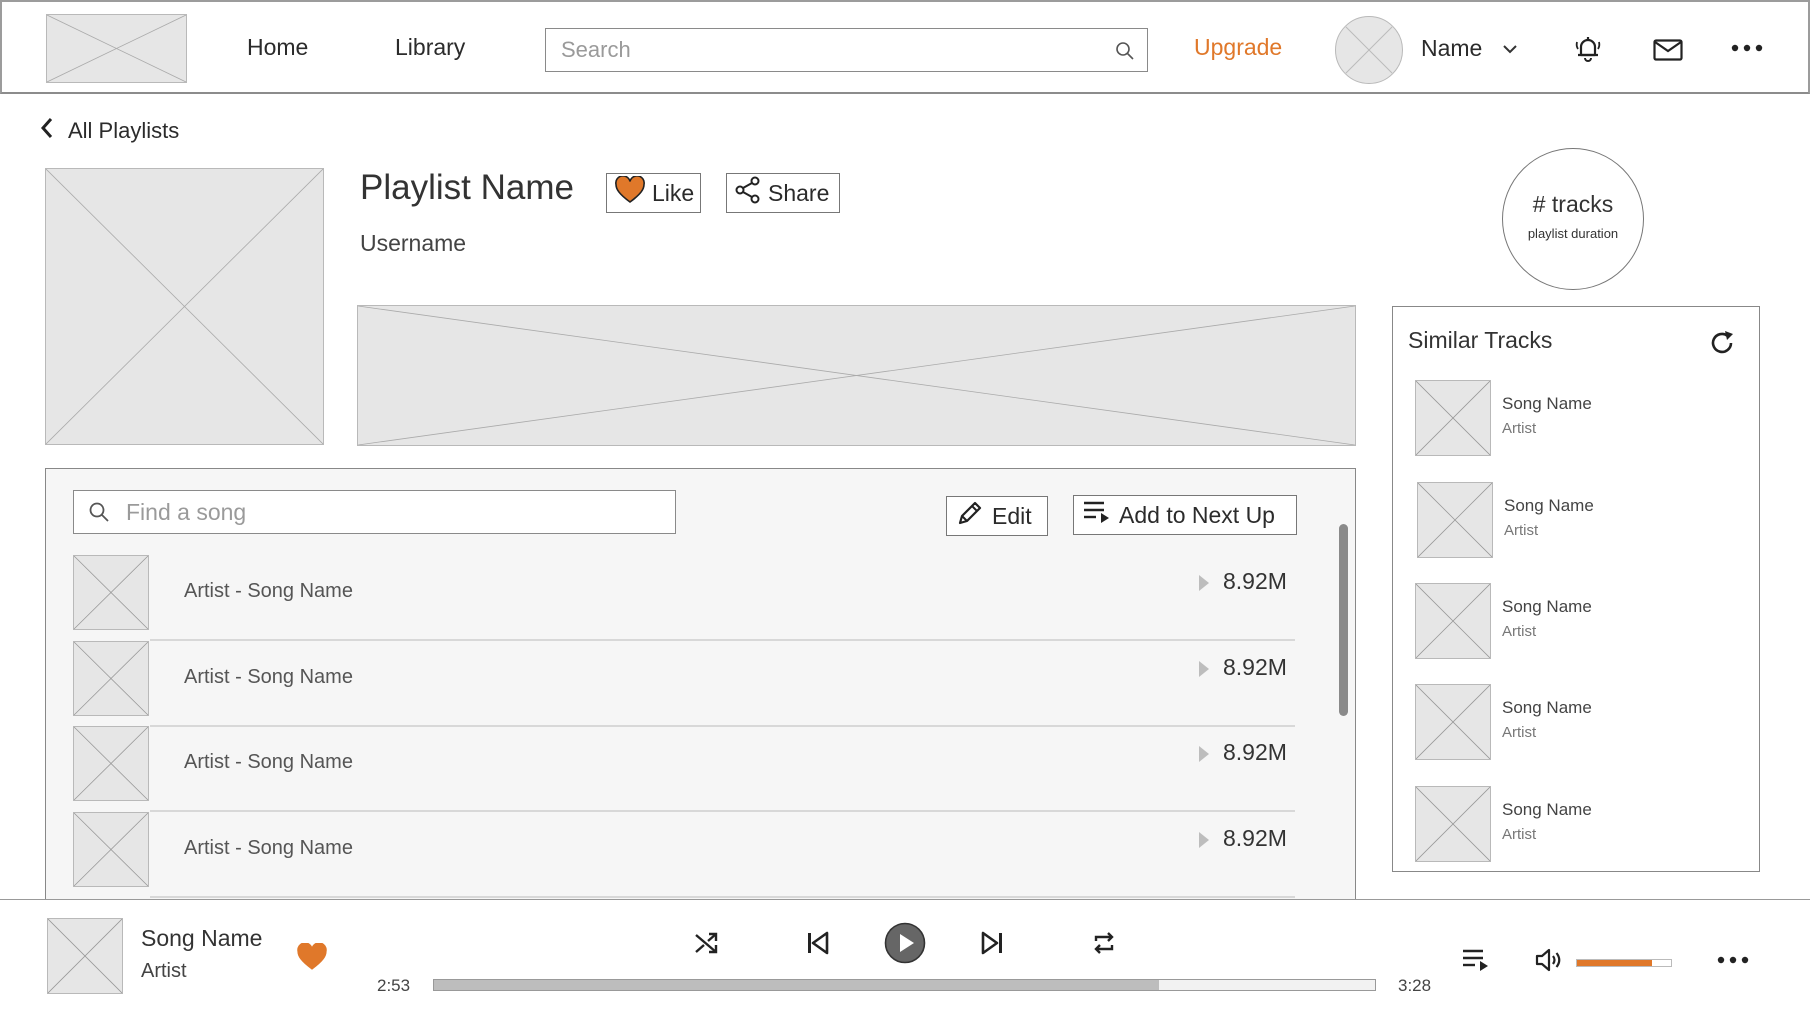  Describe the element at coordinates (748, 193) in the screenshot. I see `share-icon` at that location.